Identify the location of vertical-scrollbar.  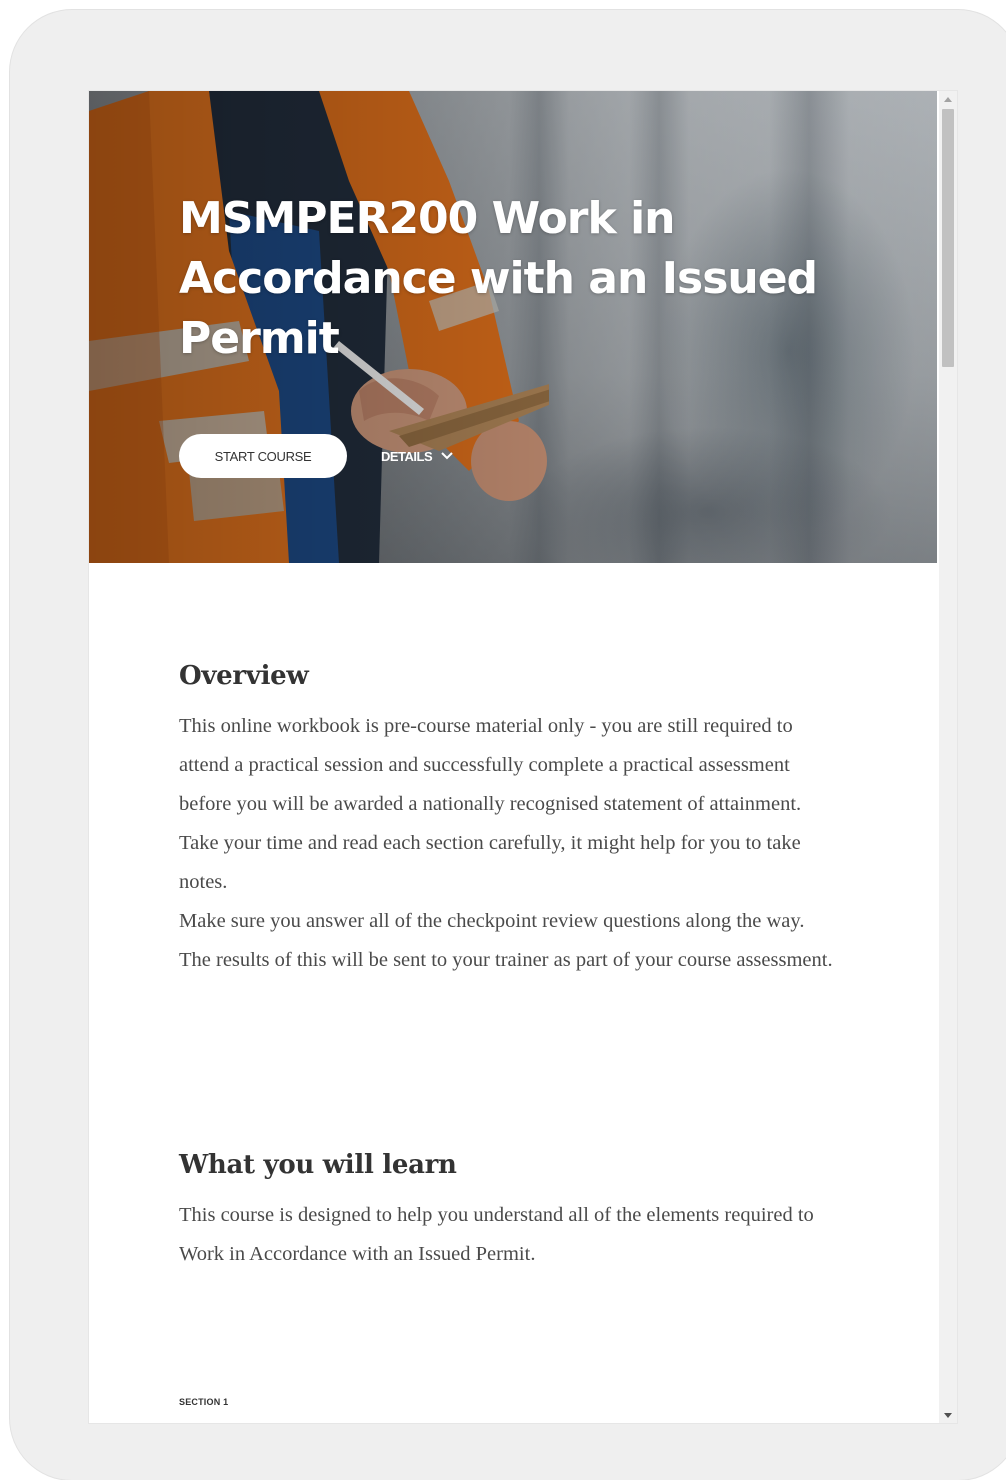
(948, 757).